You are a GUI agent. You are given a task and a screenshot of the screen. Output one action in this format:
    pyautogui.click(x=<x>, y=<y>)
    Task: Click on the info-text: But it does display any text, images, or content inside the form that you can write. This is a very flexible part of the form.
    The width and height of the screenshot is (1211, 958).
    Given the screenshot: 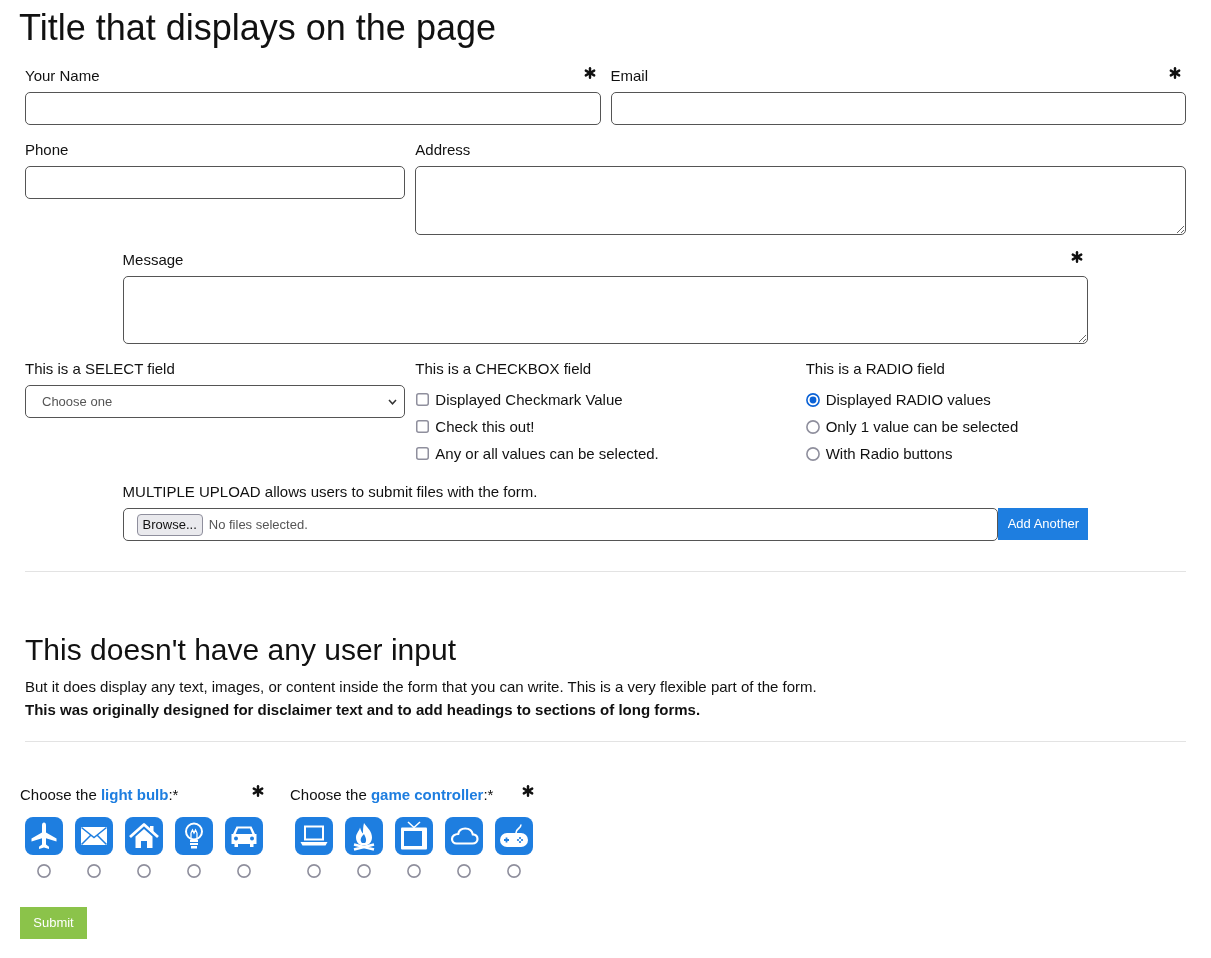 What is the action you would take?
    pyautogui.click(x=421, y=687)
    